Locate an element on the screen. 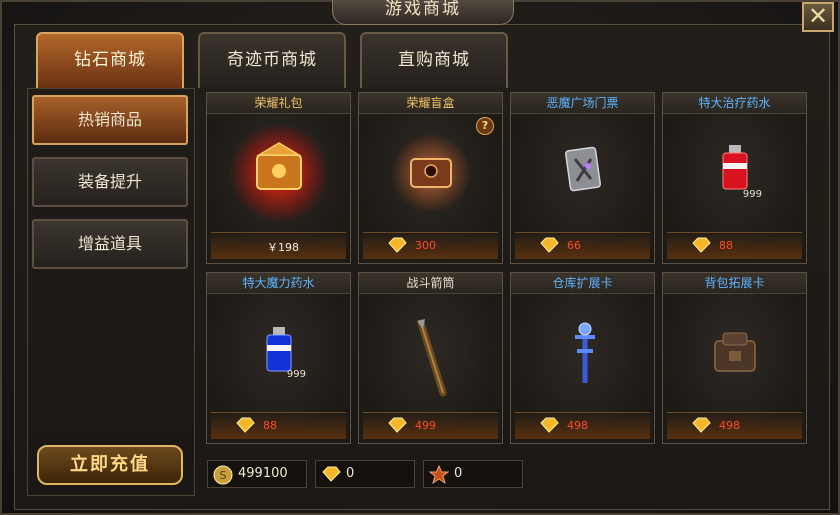 Image resolution: width=840 pixels, height=515 pixels. item-name: 仓库扩展卡 is located at coordinates (582, 283).